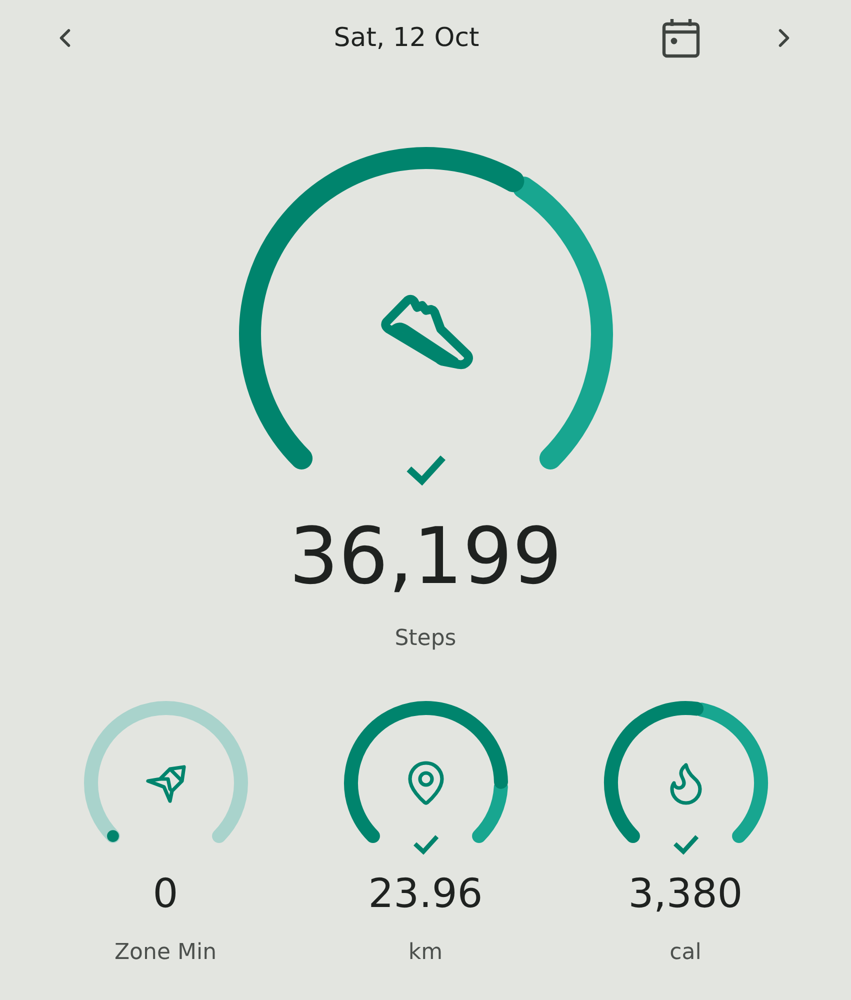 This screenshot has width=851, height=1000. What do you see at coordinates (425, 953) in the screenshot?
I see `metric-label: km` at bounding box center [425, 953].